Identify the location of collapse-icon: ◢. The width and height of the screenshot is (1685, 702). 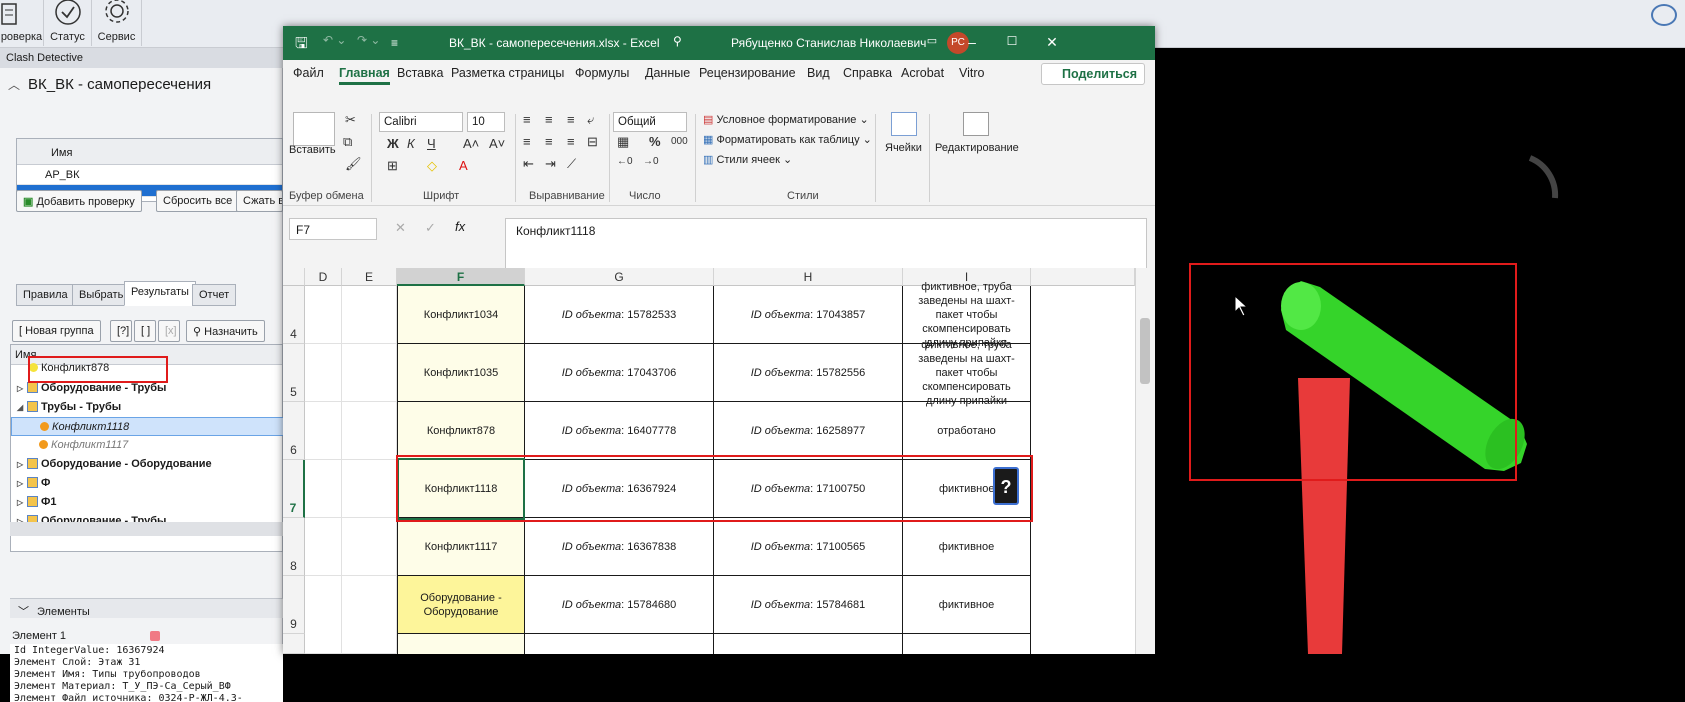
(22, 407).